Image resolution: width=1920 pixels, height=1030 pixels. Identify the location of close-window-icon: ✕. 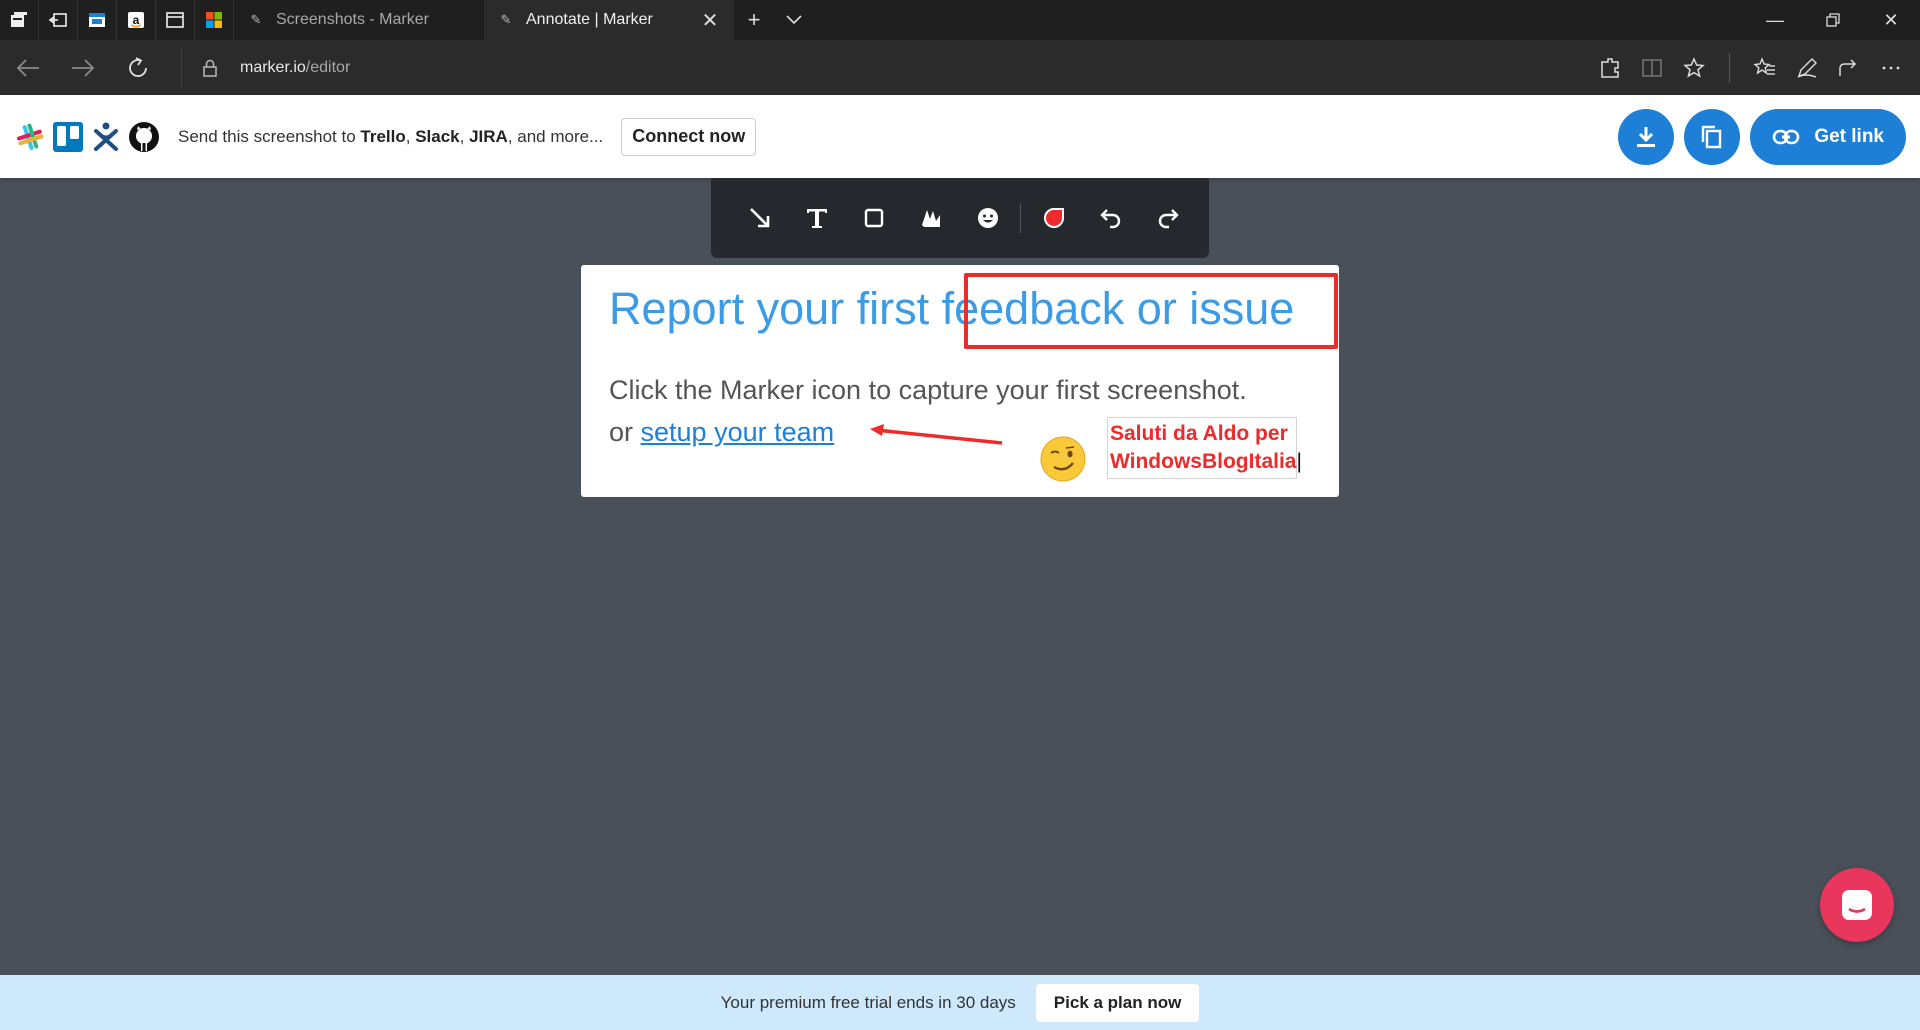
(1891, 20).